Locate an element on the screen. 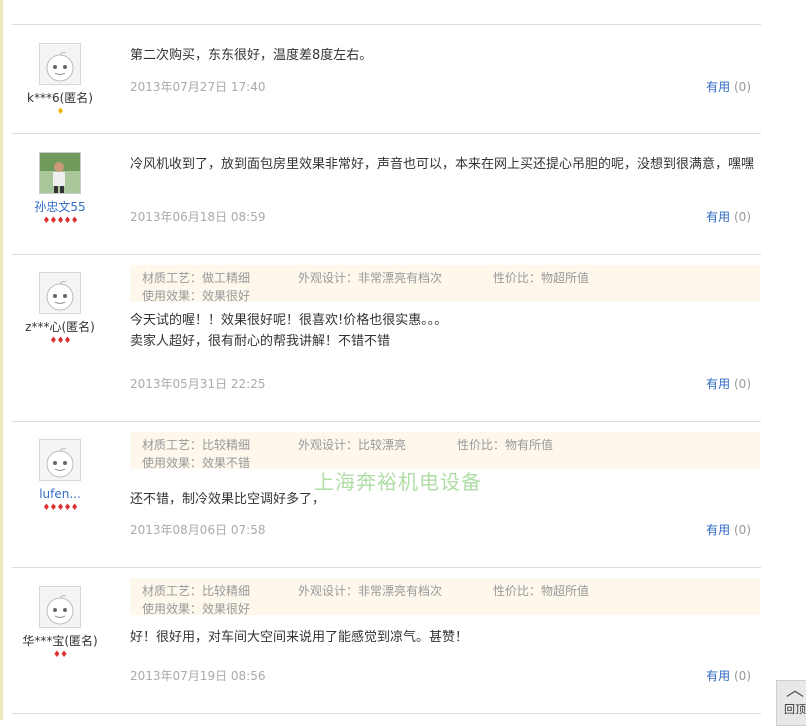 This screenshot has width=806, height=726. attr-effect: 使用效果：效果不错 is located at coordinates (196, 463).